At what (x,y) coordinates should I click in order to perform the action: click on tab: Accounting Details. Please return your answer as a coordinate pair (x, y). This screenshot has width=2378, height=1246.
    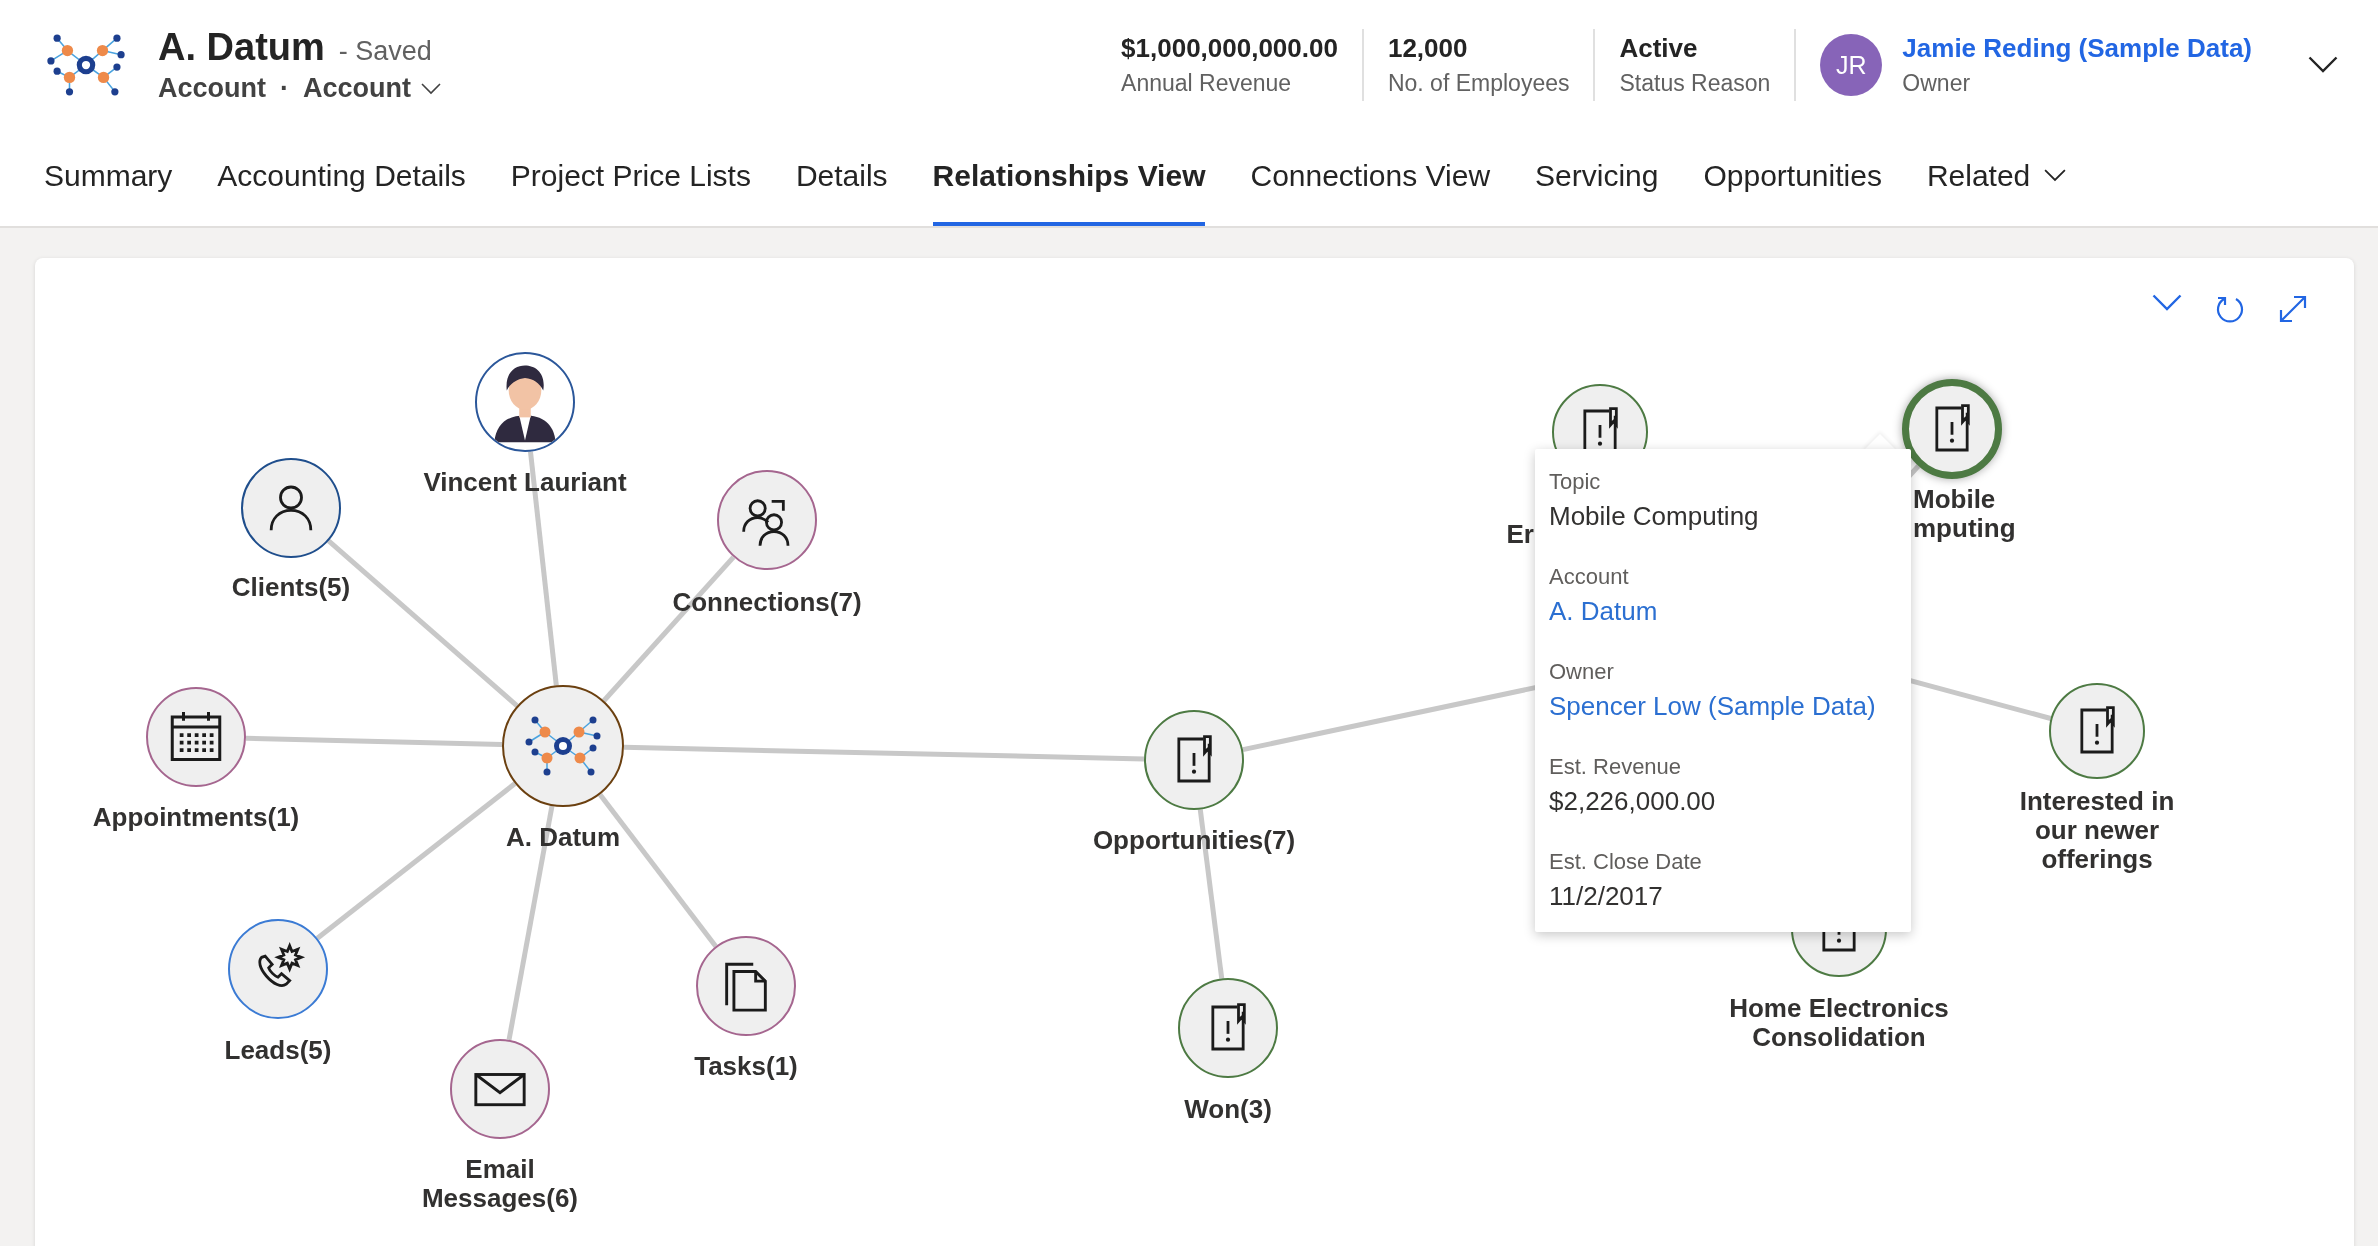
    Looking at the image, I should click on (341, 178).